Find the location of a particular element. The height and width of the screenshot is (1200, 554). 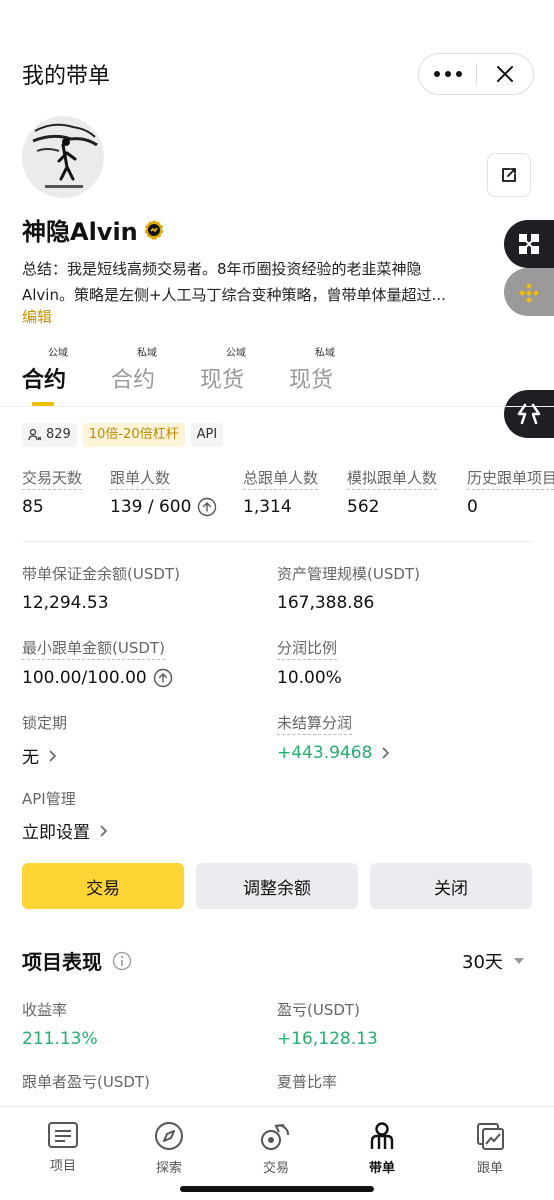

nav-item-explore: 探索 is located at coordinates (169, 1148).